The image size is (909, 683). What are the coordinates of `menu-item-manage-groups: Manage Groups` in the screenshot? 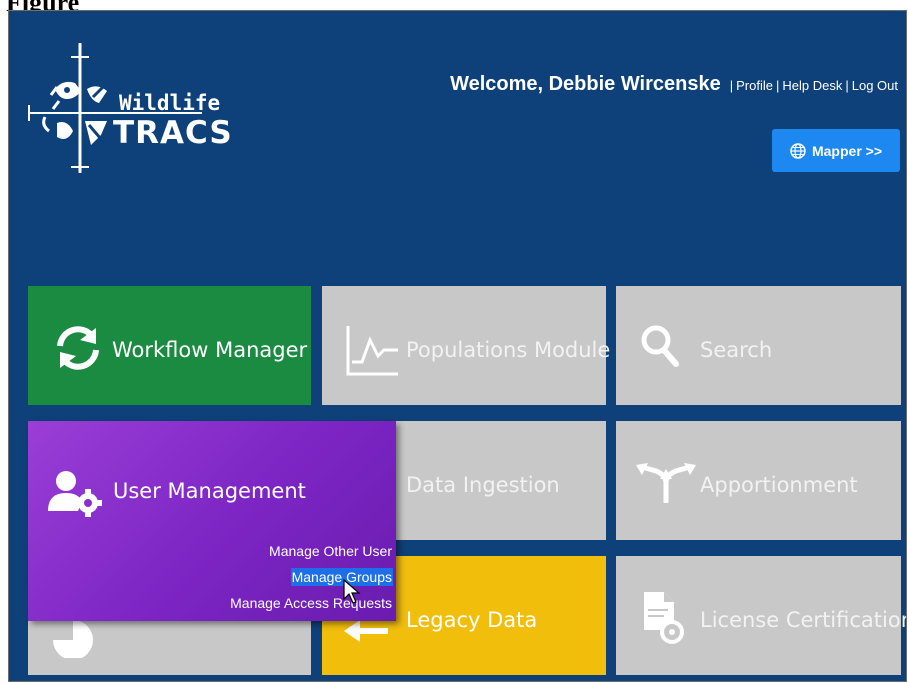 It's located at (311, 577).